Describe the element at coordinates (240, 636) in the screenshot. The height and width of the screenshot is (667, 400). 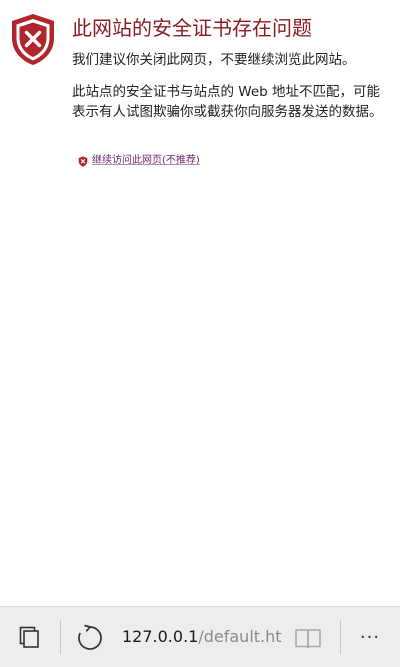
I see `address-path: /default.ht` at that location.